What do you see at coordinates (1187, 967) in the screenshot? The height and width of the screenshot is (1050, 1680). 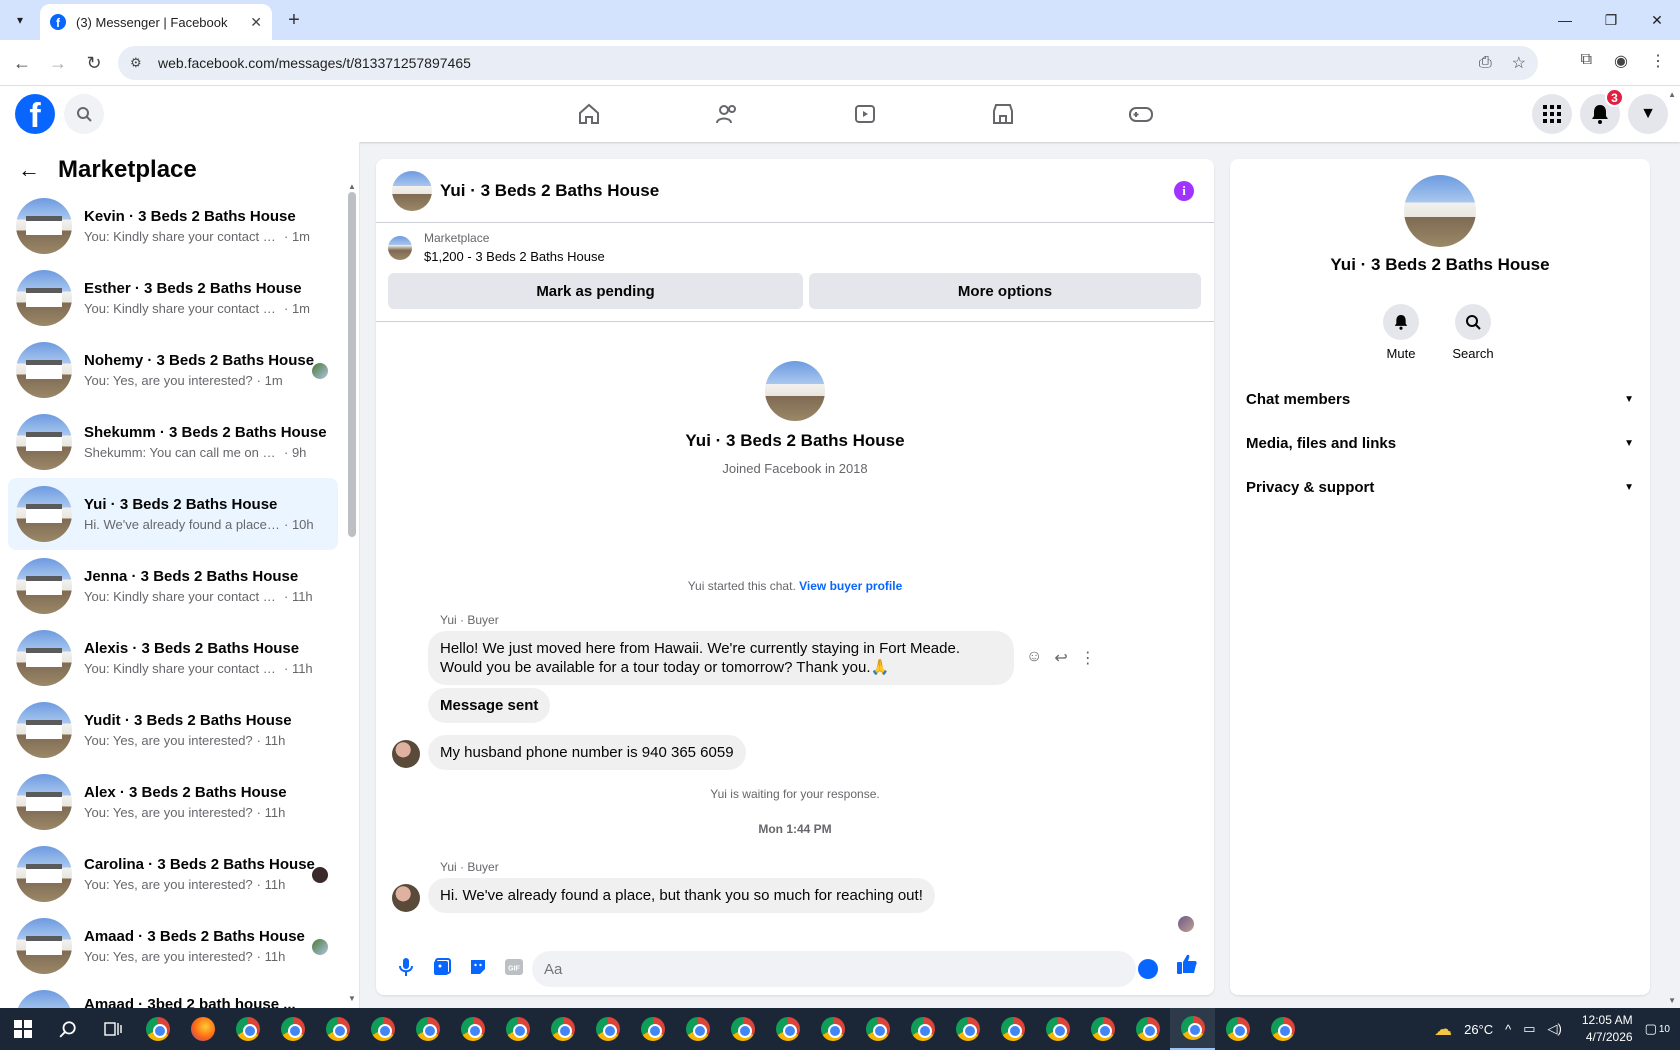 I see `like-thumb-icon` at bounding box center [1187, 967].